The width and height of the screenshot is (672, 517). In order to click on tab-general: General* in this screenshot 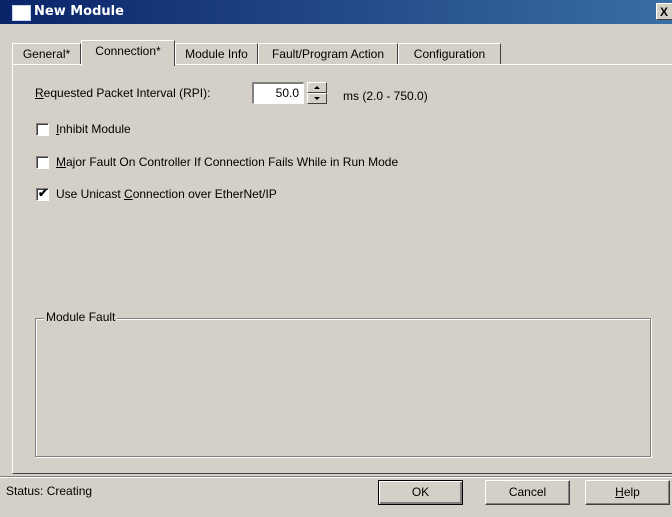, I will do `click(46, 54)`.